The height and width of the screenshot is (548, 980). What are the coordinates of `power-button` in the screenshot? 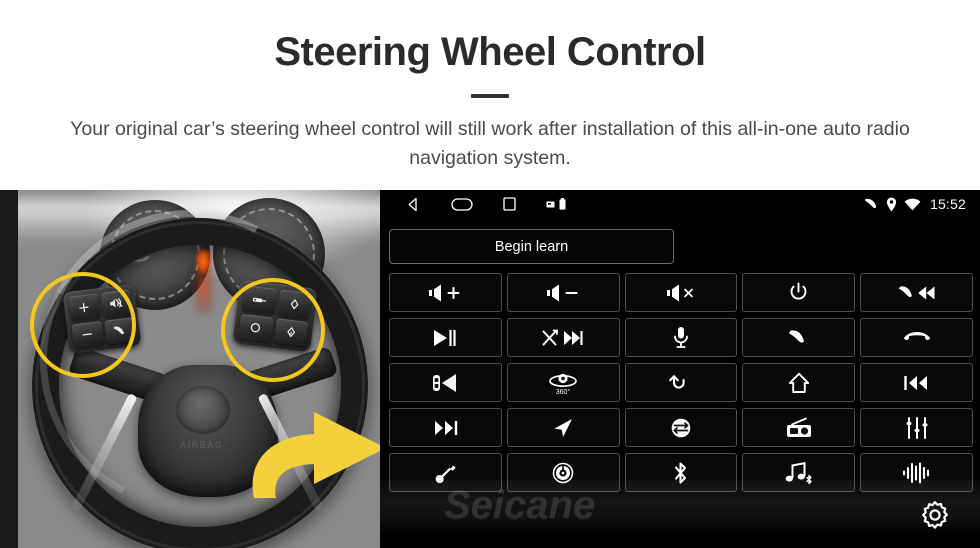 It's located at (799, 292).